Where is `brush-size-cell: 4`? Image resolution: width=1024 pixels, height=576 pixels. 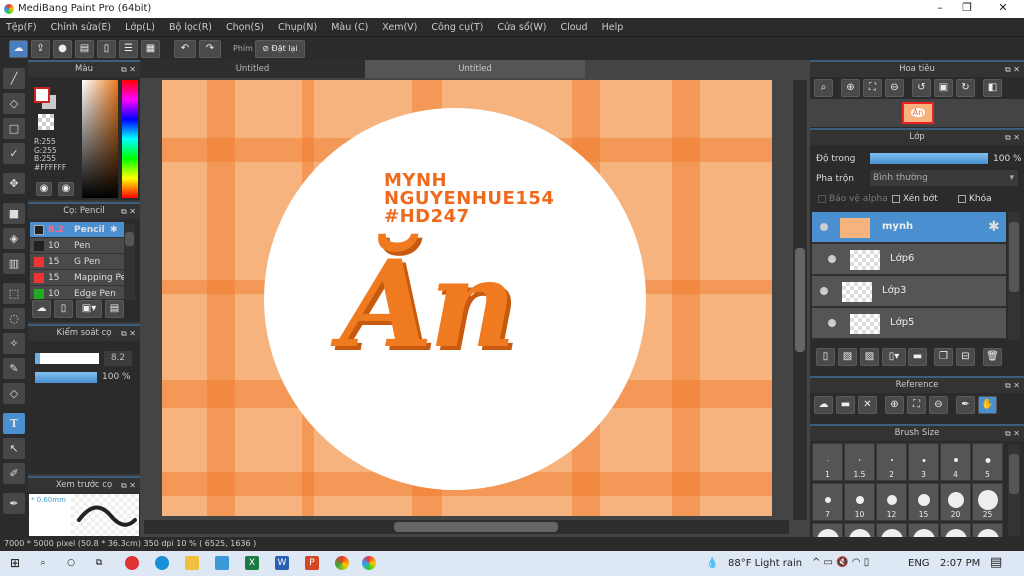 brush-size-cell: 4 is located at coordinates (955, 462).